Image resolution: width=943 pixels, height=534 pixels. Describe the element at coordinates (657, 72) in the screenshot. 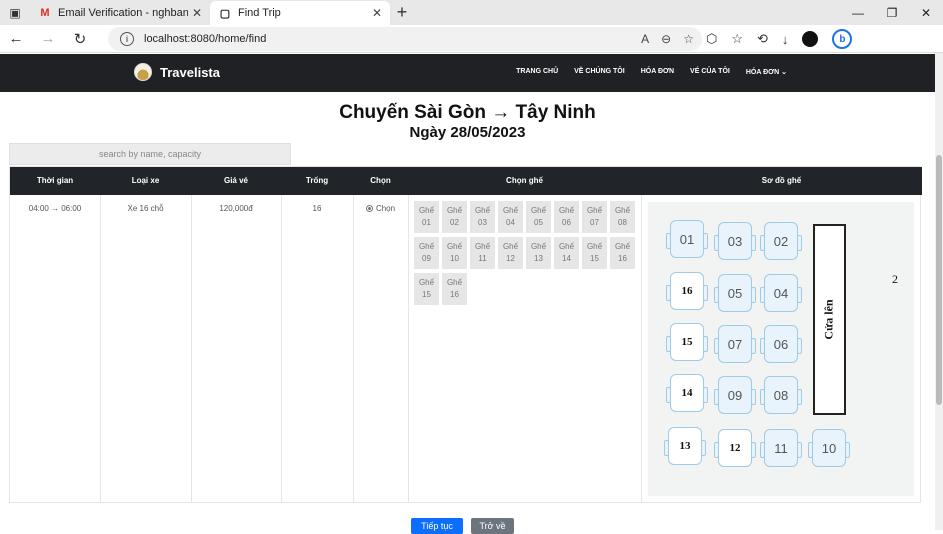

I see `menu-invoice: HÓA ĐƠN` at that location.